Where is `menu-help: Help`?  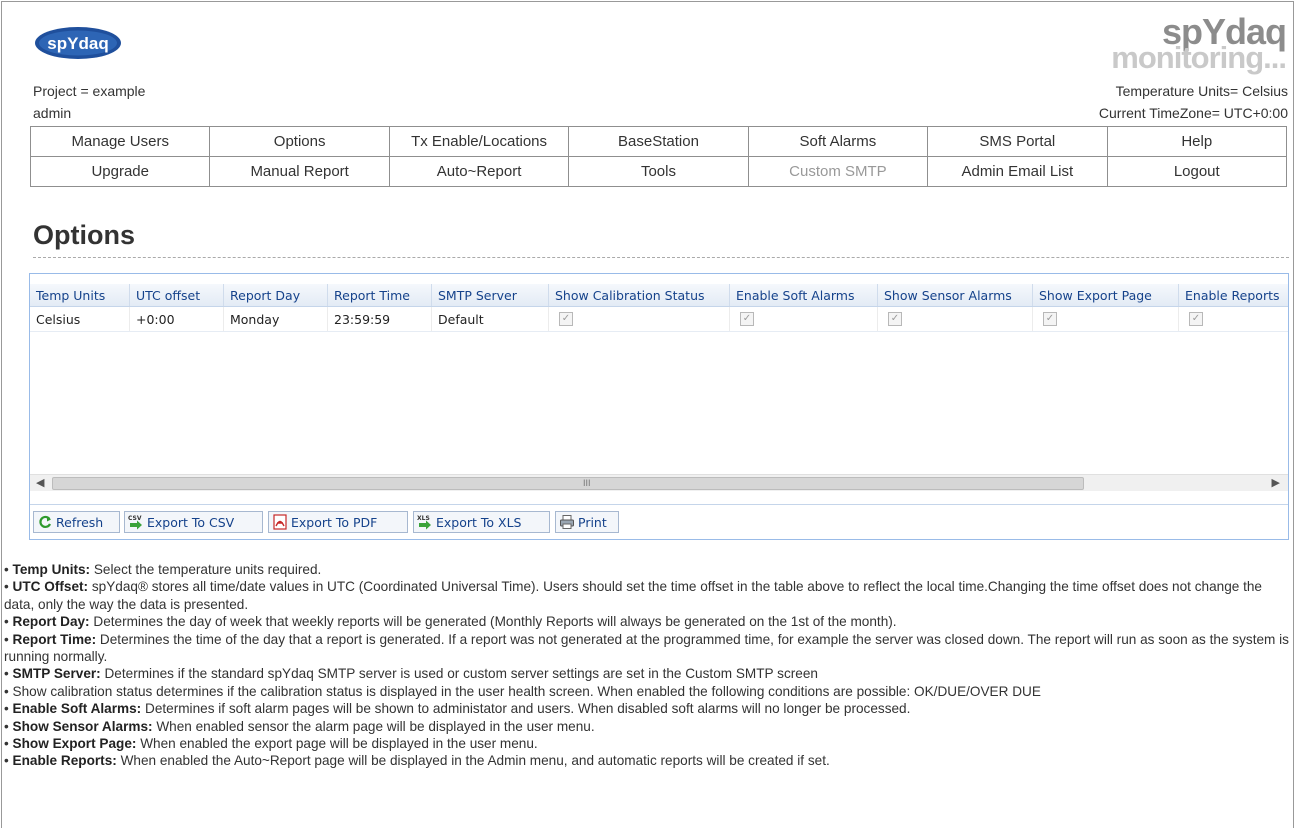
menu-help: Help is located at coordinates (1197, 141).